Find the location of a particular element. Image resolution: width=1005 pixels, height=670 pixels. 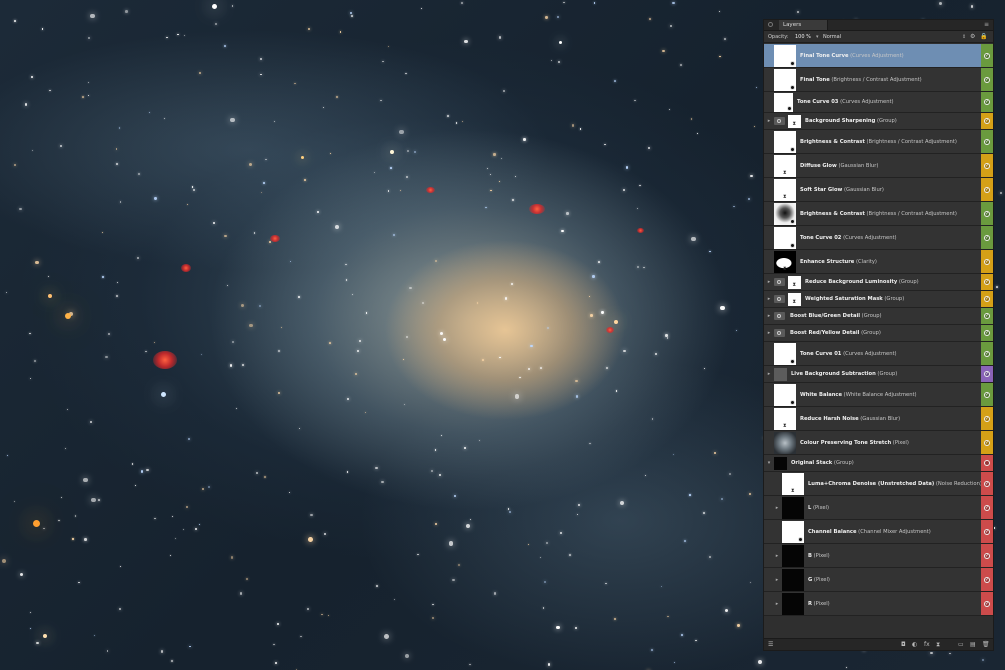

layer-thumbnail: ⧗ is located at coordinates (794, 282).